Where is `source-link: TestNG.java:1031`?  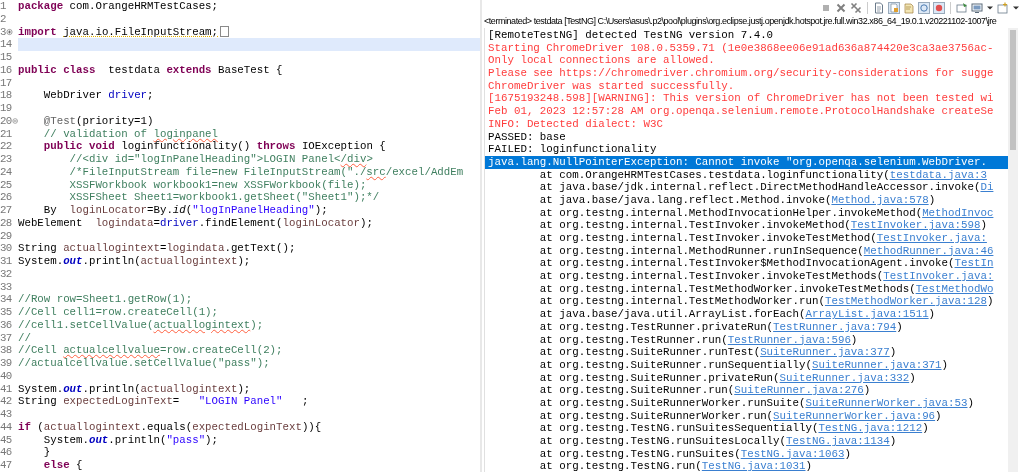
source-link: TestNG.java:1031 is located at coordinates (753, 466).